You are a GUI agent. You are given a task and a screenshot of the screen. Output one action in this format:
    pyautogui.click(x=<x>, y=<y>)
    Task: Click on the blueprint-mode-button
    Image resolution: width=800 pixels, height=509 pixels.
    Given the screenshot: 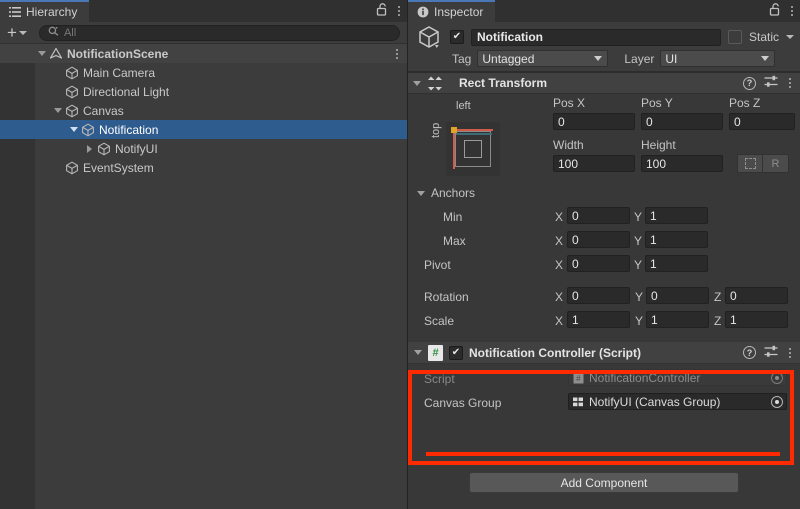 What is the action you would take?
    pyautogui.click(x=750, y=163)
    